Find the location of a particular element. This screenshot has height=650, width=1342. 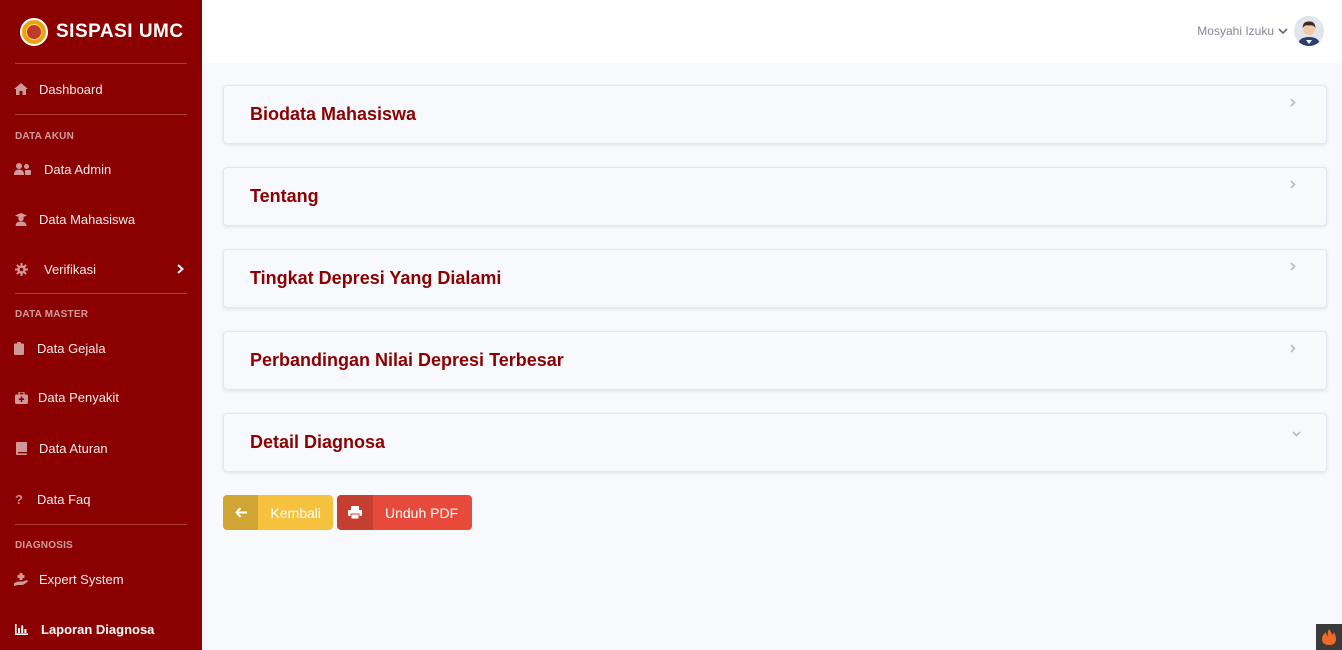

sidebar-item-label: Data Mahasiswa is located at coordinates (87, 219).